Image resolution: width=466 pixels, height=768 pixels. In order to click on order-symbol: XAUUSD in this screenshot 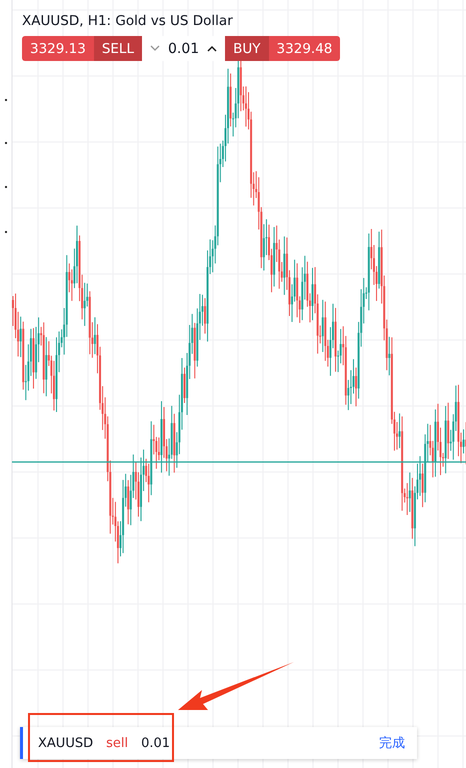, I will do `click(66, 743)`.